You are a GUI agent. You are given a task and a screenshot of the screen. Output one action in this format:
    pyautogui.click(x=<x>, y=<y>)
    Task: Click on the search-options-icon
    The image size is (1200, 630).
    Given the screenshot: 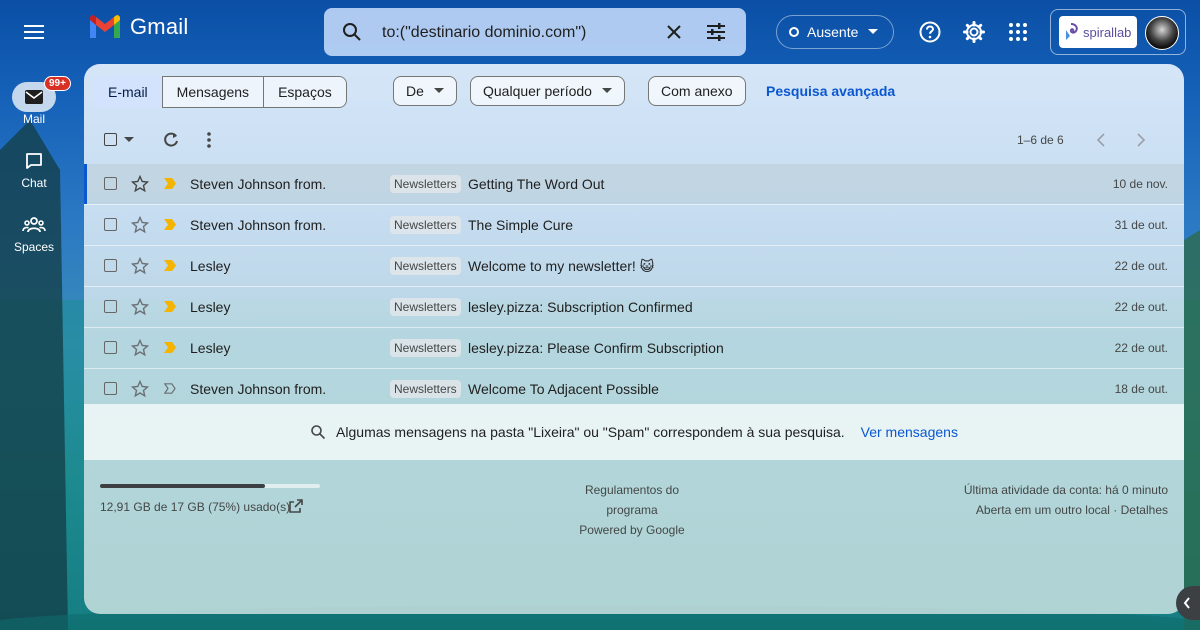 What is the action you would take?
    pyautogui.click(x=716, y=32)
    